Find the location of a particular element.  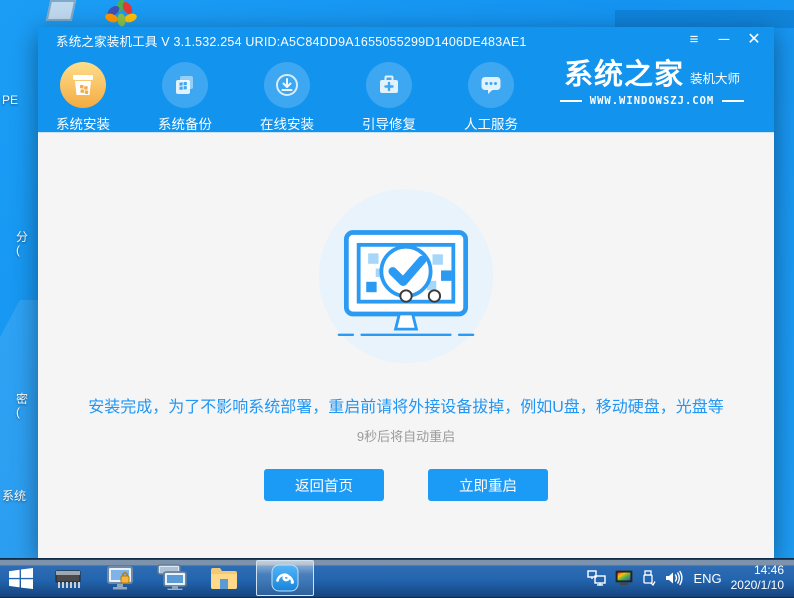

back-home-button: 返回首页 is located at coordinates (324, 485).